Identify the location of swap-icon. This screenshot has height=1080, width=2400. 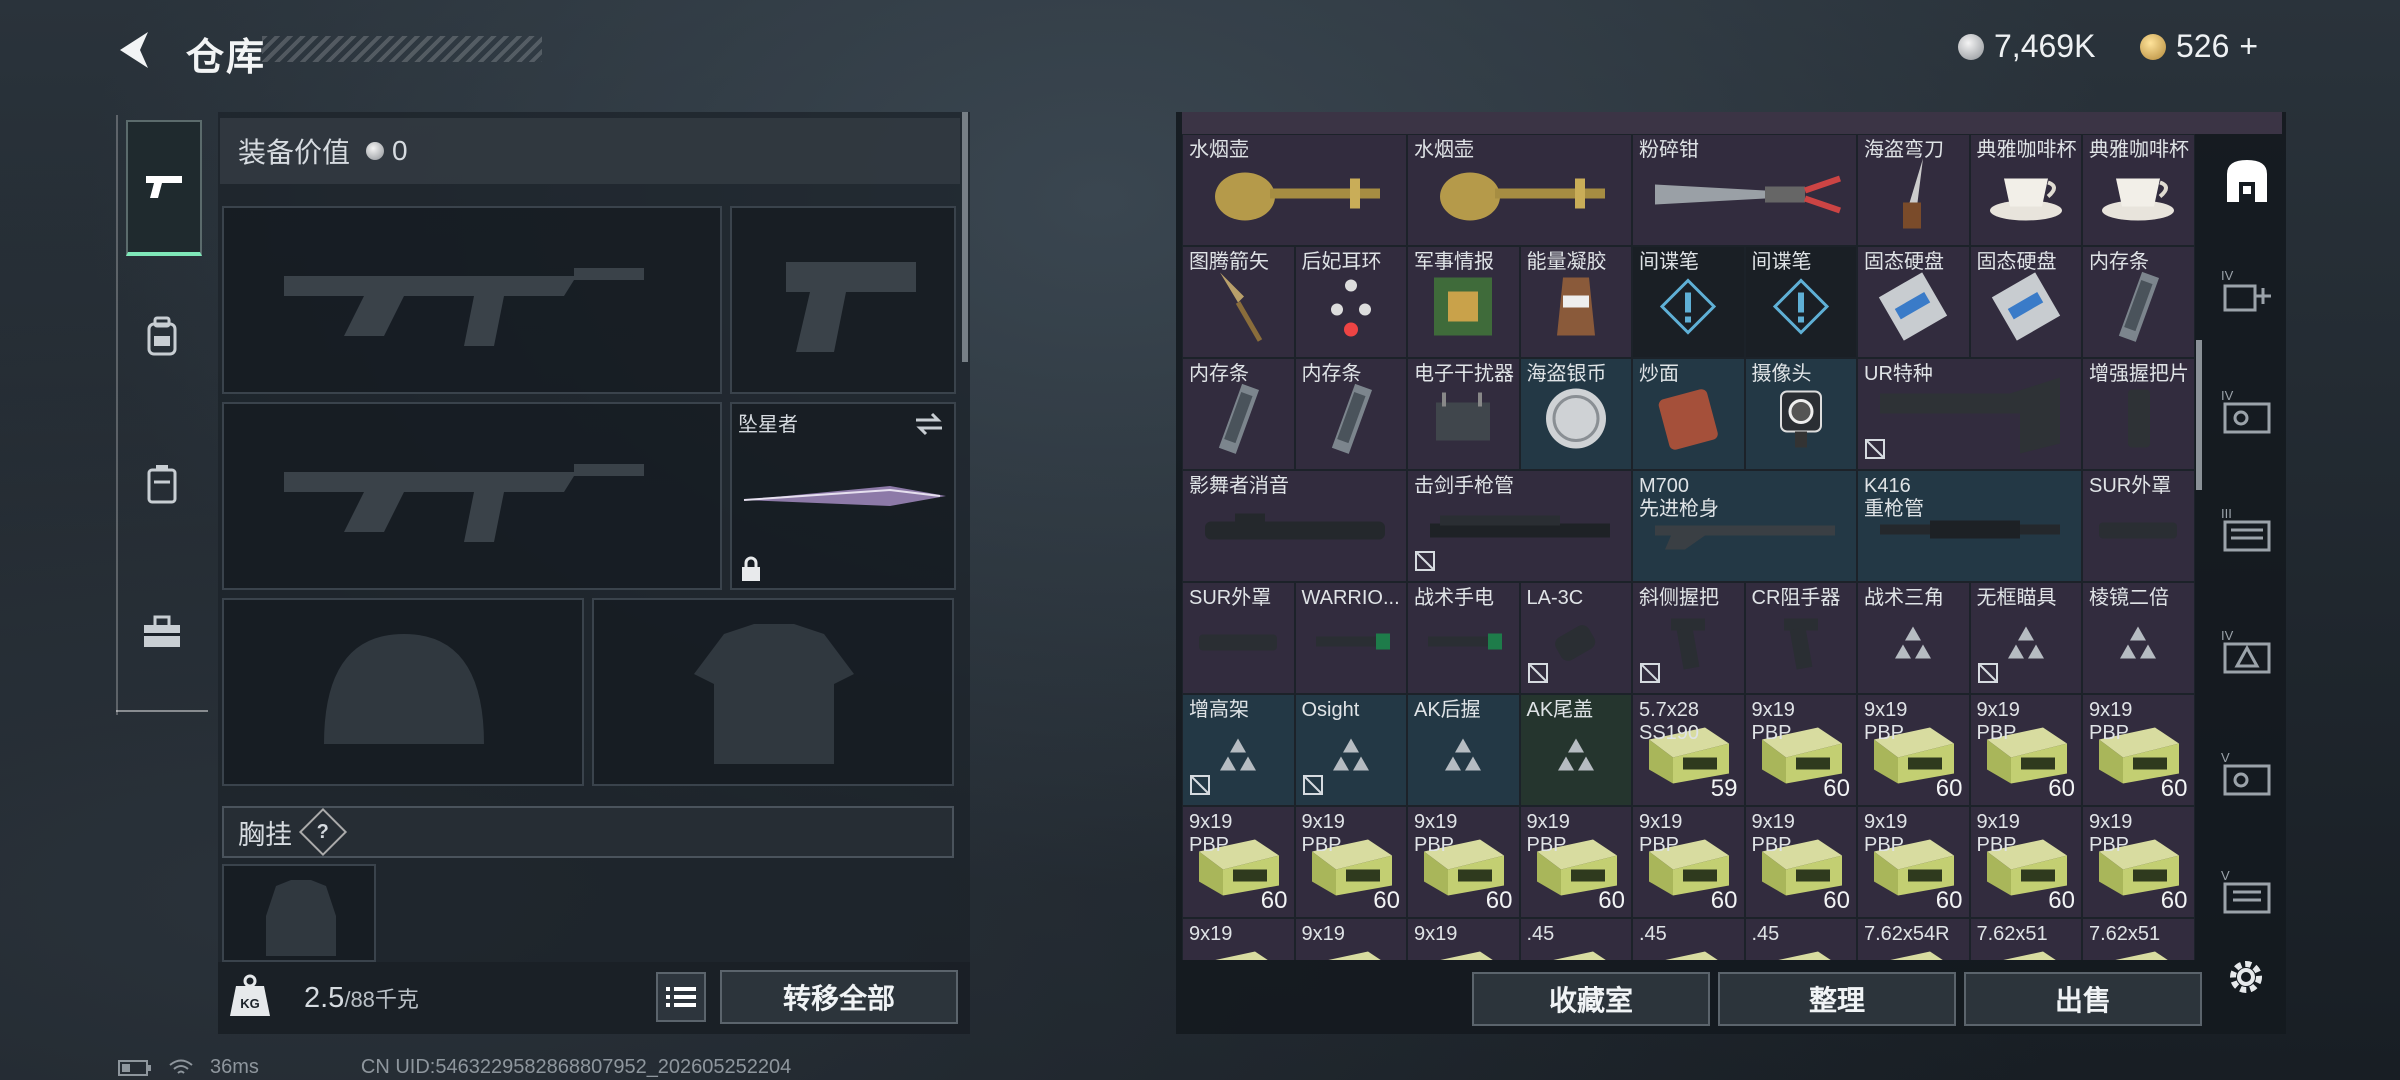
(929, 424).